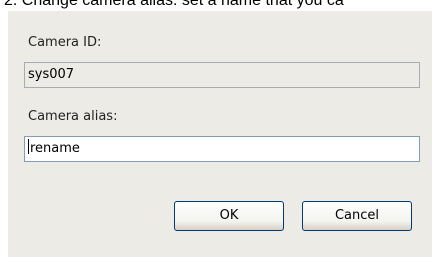  I want to click on camera-alias-input: rename, so click(222, 149).